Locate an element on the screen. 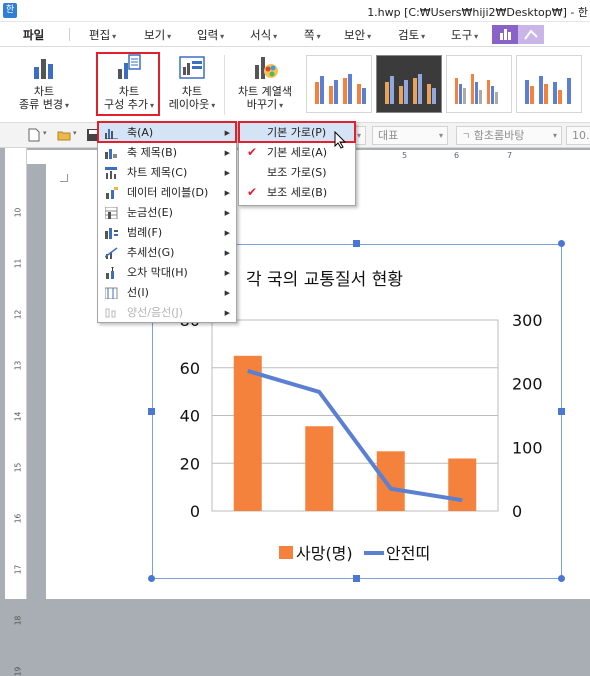 The width and height of the screenshot is (590, 676). chart-type-icon is located at coordinates (44, 67).